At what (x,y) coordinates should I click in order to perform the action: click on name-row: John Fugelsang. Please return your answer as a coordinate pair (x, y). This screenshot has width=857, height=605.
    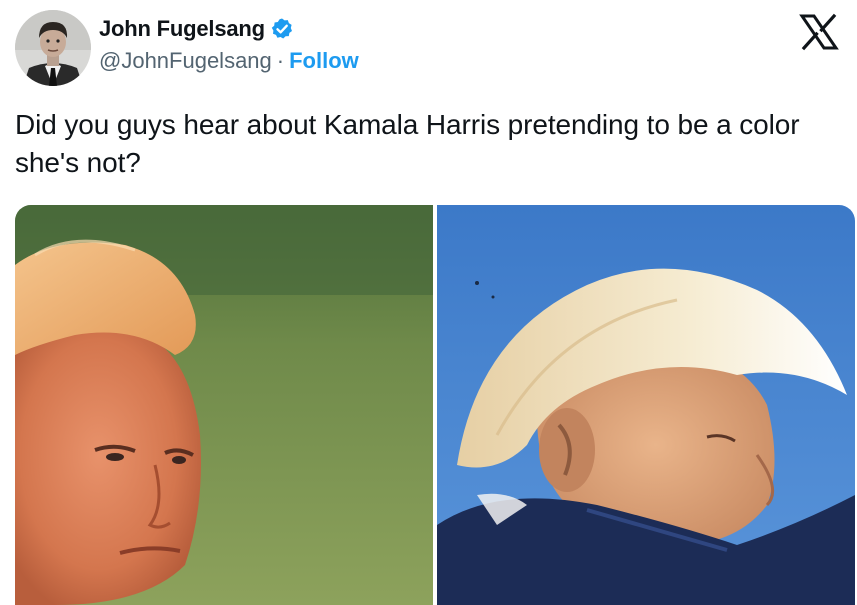
    Looking at the image, I should click on (229, 29).